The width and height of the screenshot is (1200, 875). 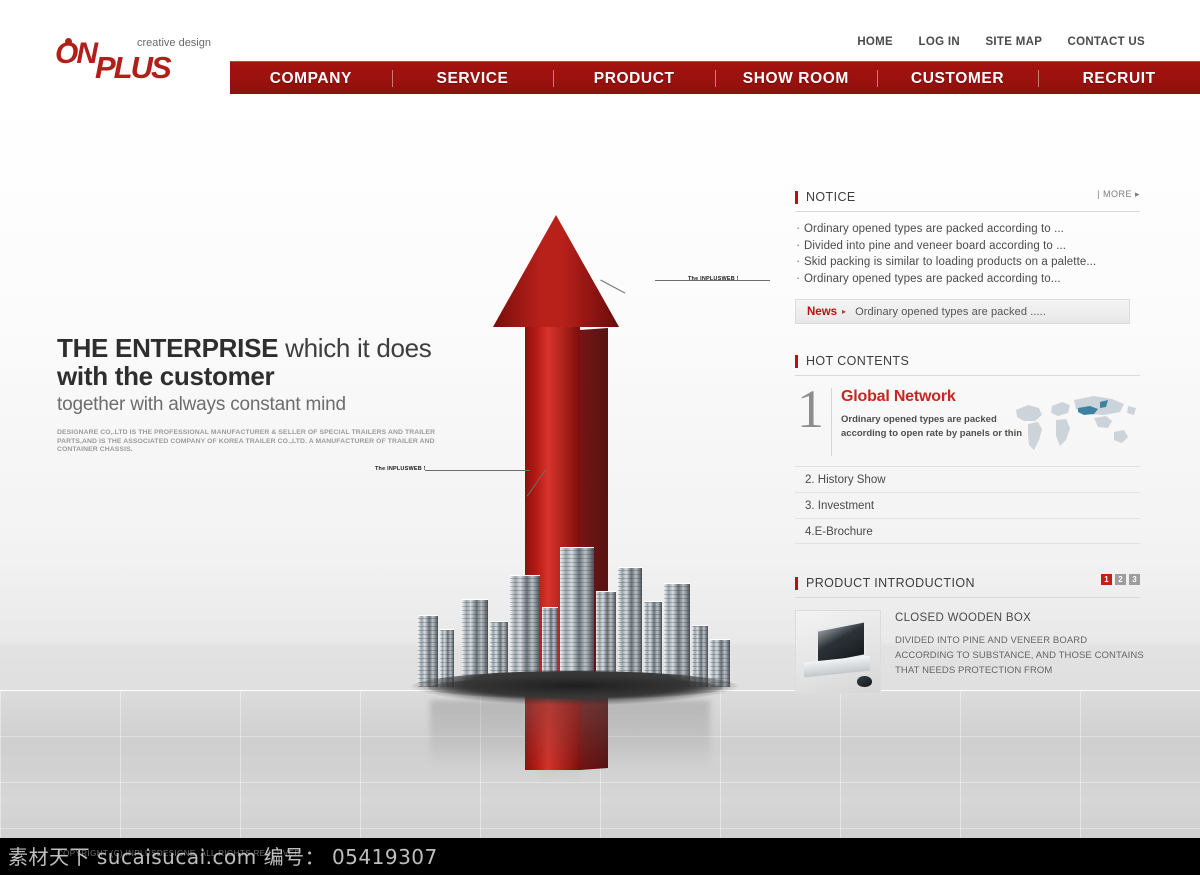 I want to click on utility-link-login: LOG IN, so click(x=939, y=42).